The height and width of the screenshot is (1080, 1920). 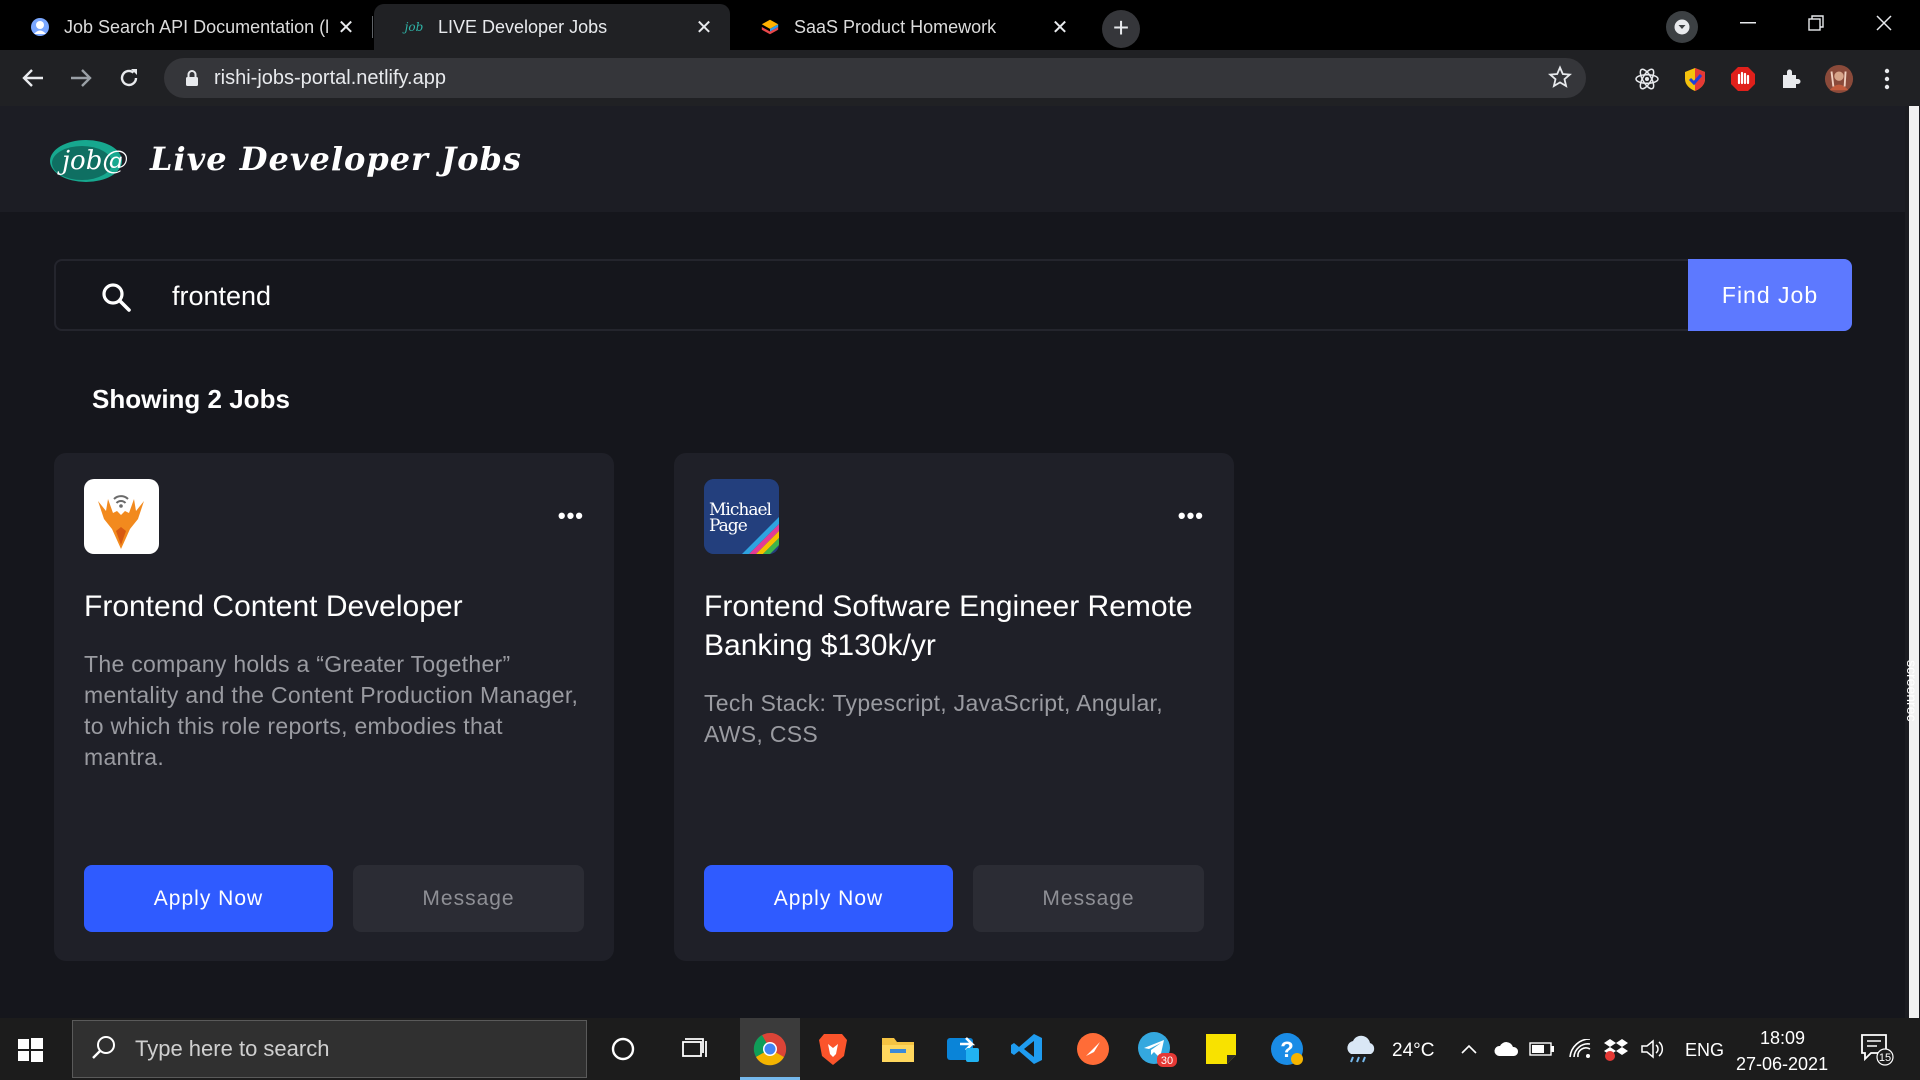 I want to click on postman-icon, so click(x=1093, y=1049).